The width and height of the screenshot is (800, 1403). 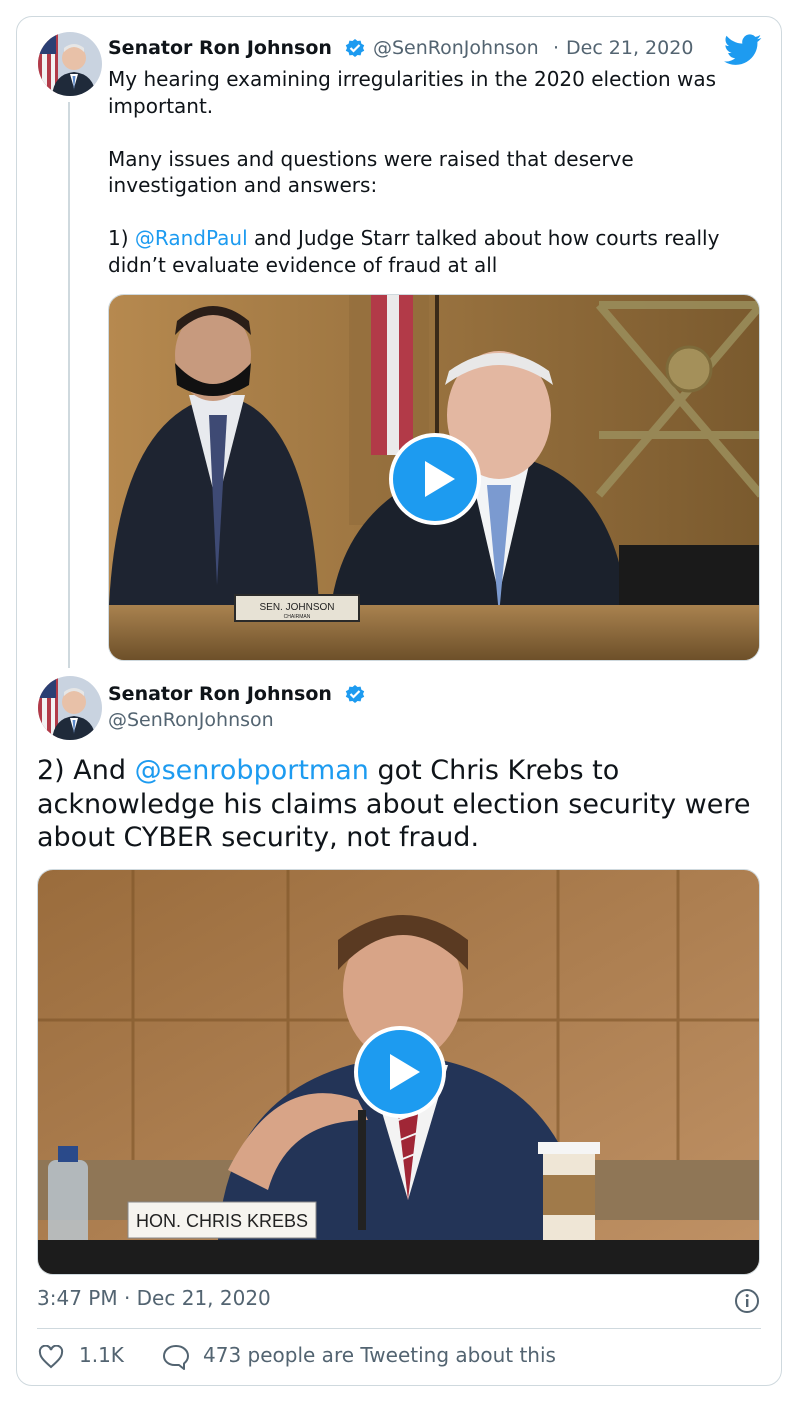 What do you see at coordinates (399, 1328) in the screenshot?
I see `footer-divider` at bounding box center [399, 1328].